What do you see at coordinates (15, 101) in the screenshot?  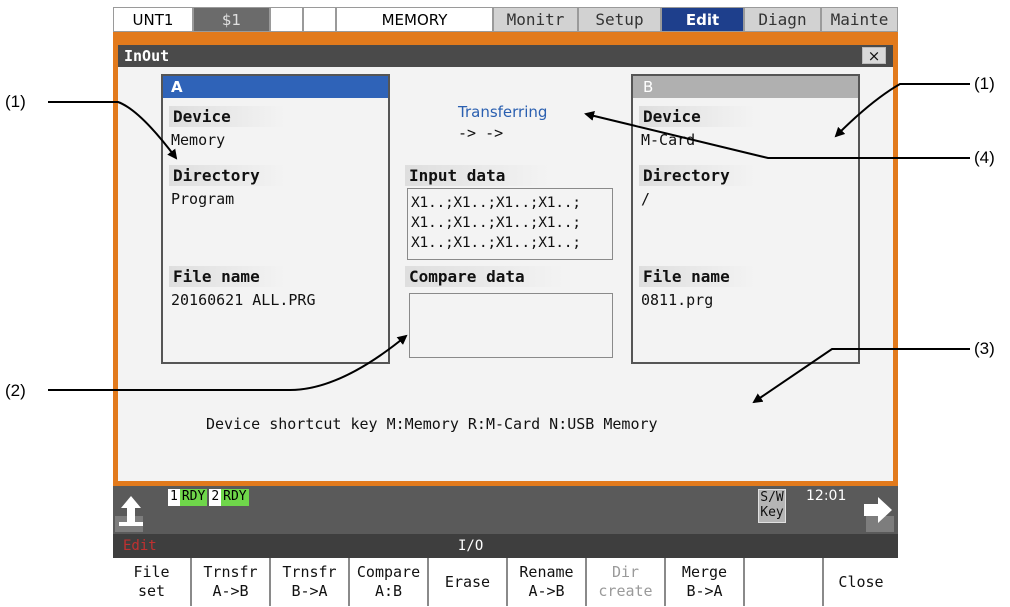 I see `annotation-label-1-left: (1)` at bounding box center [15, 101].